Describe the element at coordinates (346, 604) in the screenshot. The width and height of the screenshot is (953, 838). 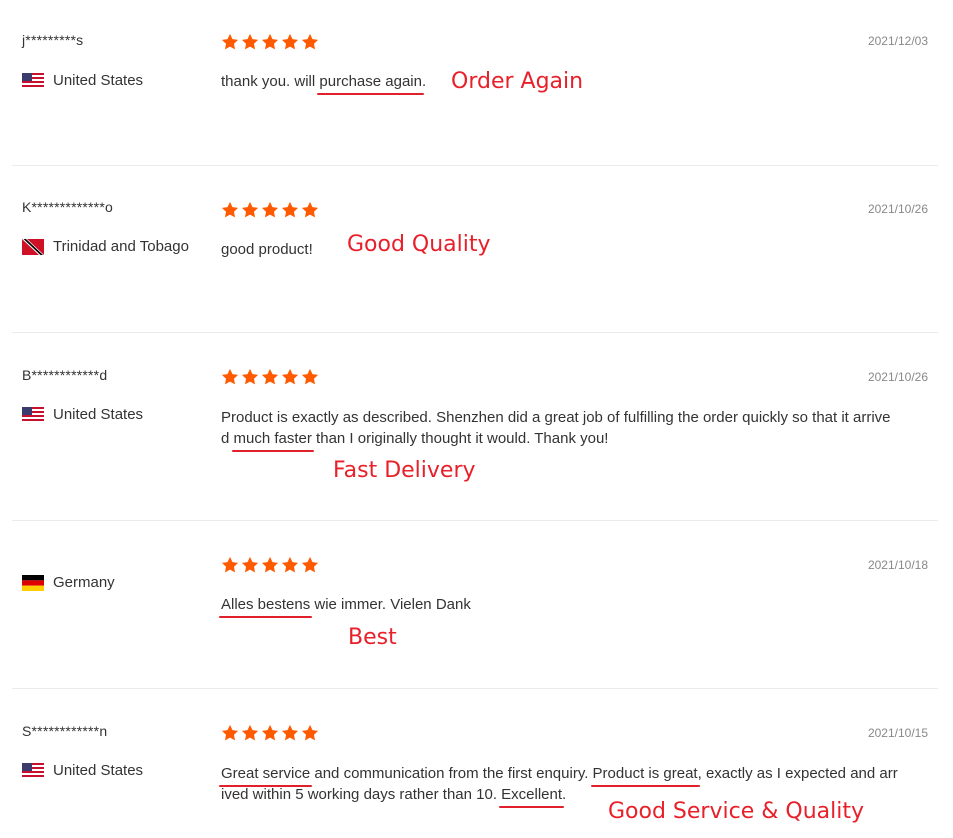
I see `review-text: Alles bestens wie immer. Vielen Dank` at that location.